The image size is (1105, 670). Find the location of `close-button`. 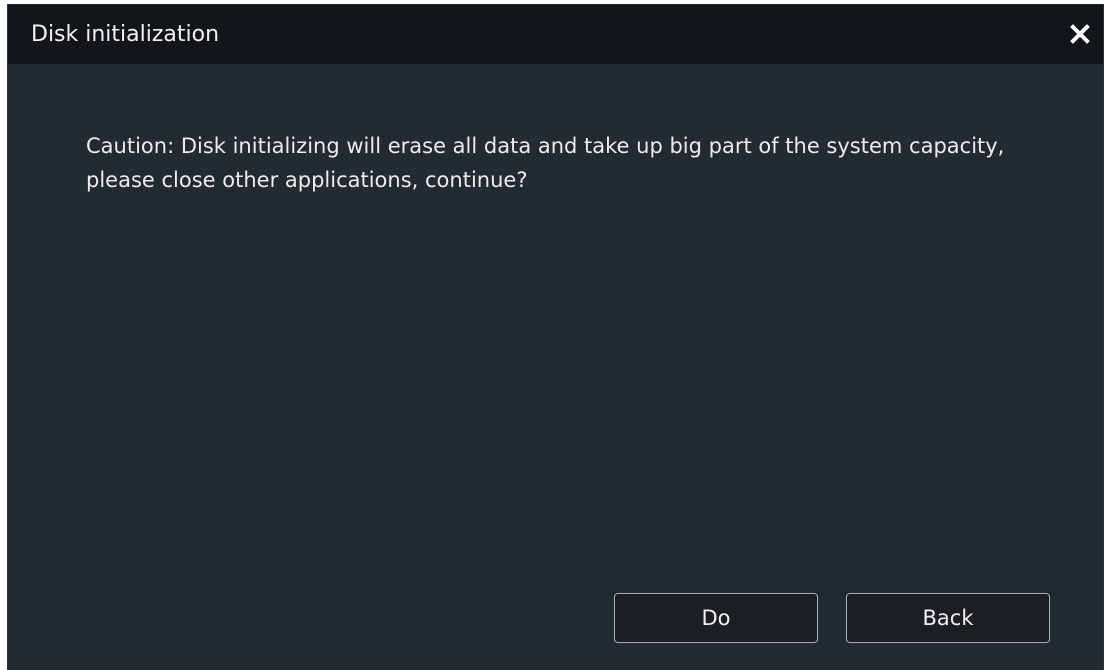

close-button is located at coordinates (1080, 34).